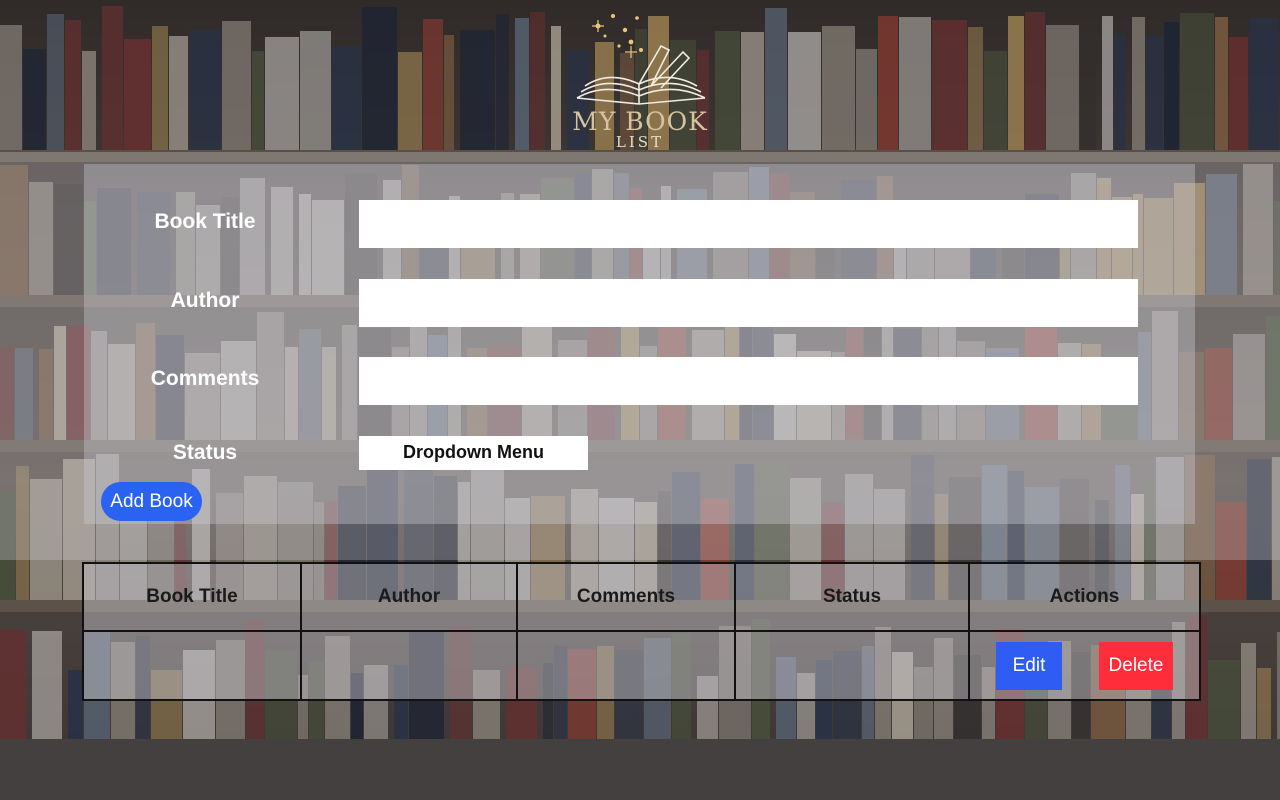 The width and height of the screenshot is (1280, 800). Describe the element at coordinates (1029, 666) in the screenshot. I see `edit-button: Edit` at that location.